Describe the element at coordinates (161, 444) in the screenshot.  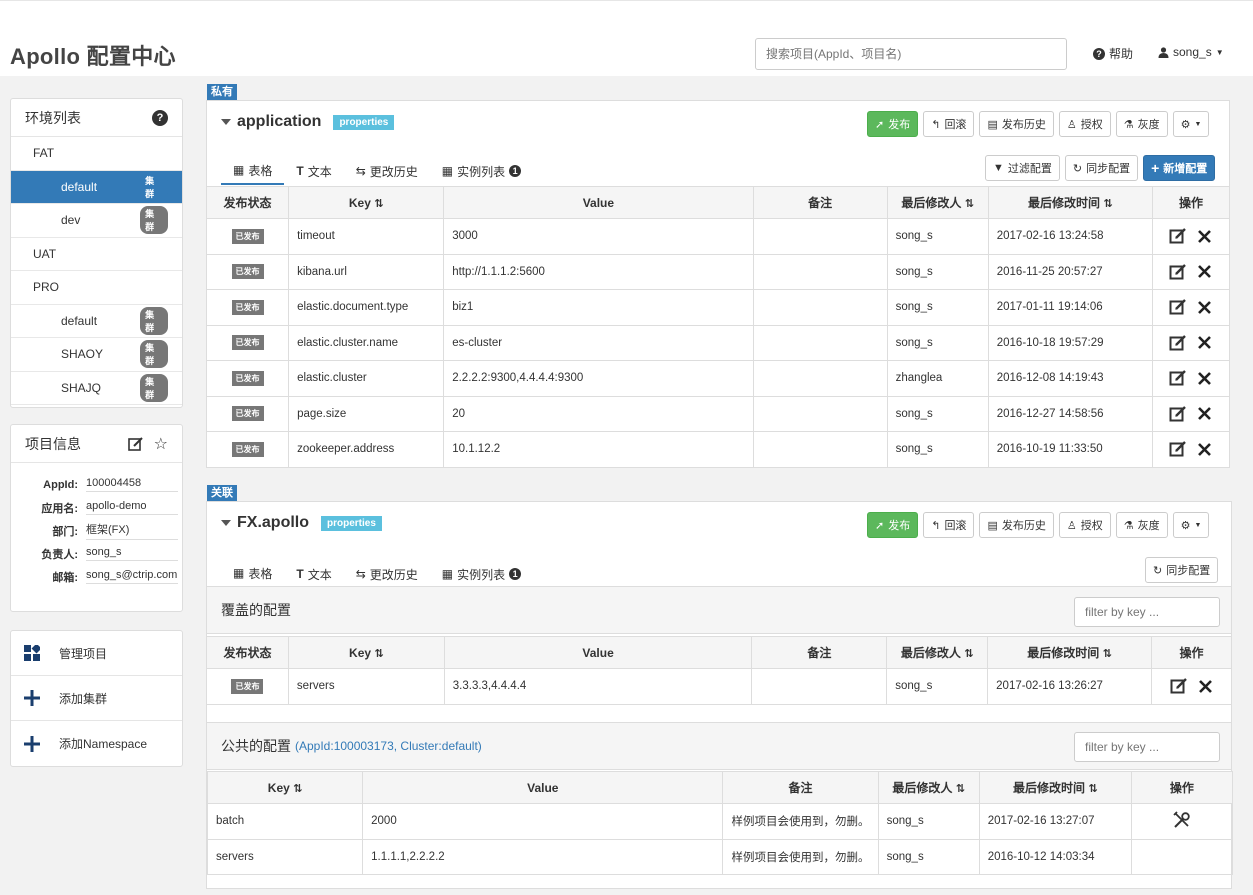
I see `star-icon: ☆` at that location.